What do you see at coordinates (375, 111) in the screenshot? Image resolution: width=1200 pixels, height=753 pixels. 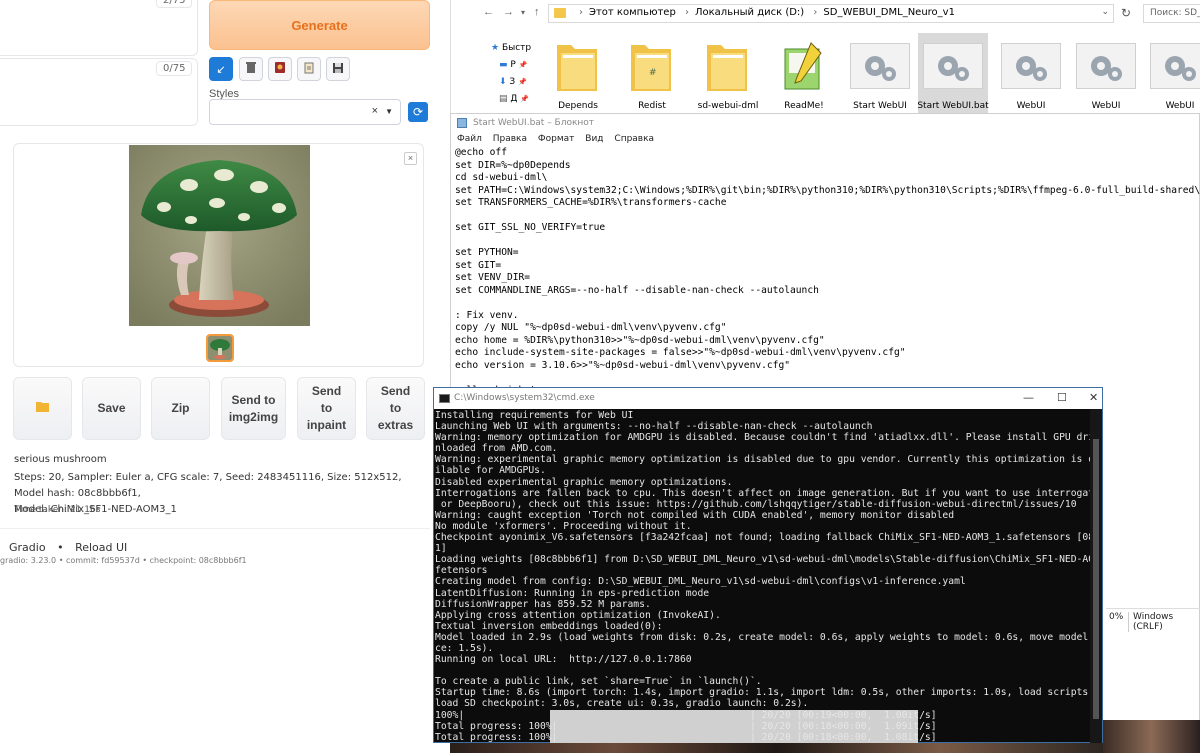 I see `clear-icon: ×` at bounding box center [375, 111].